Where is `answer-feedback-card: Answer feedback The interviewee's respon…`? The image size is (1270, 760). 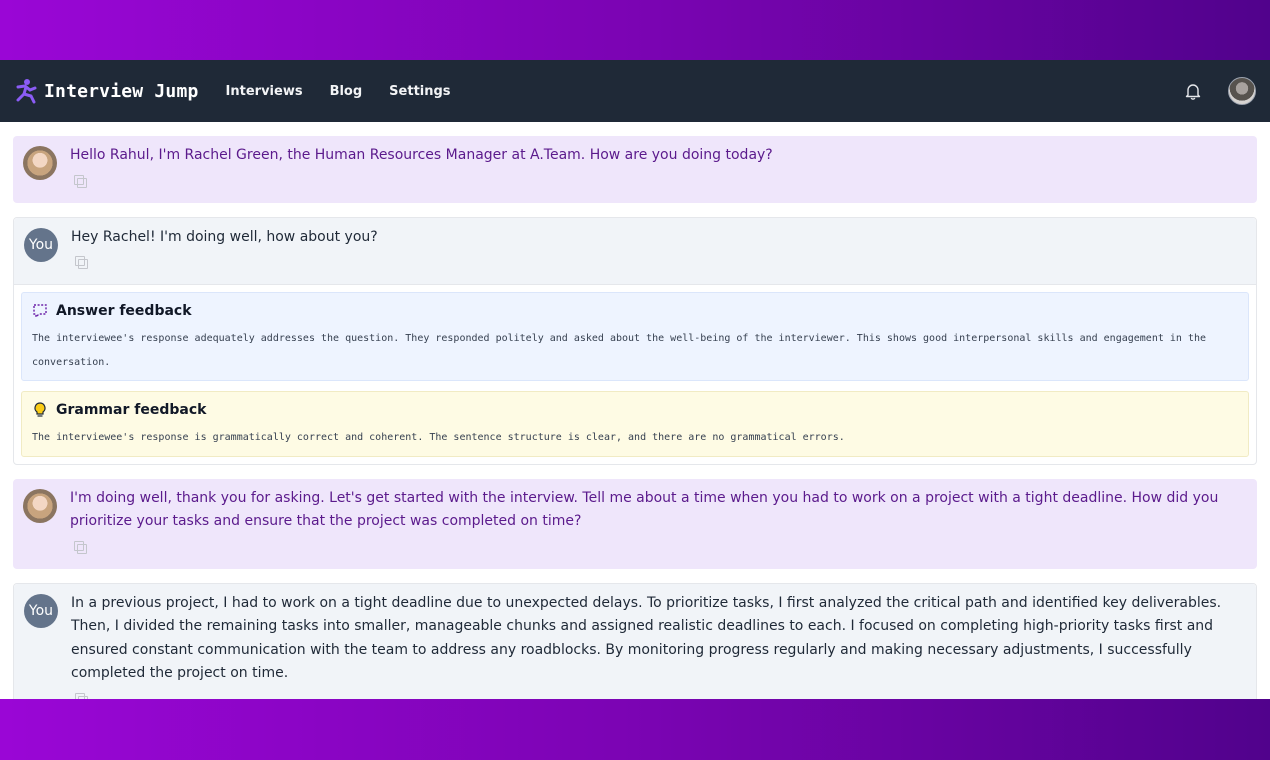 answer-feedback-card: Answer feedback The interviewee's respon… is located at coordinates (635, 336).